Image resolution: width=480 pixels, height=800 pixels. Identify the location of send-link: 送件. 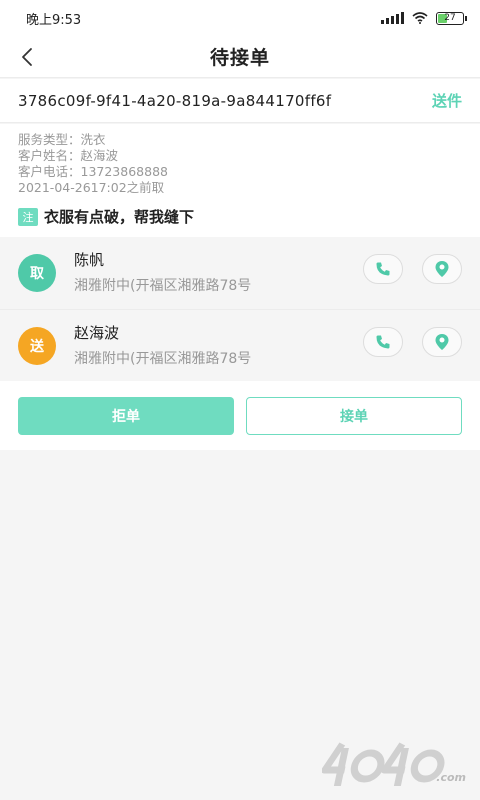
(447, 100).